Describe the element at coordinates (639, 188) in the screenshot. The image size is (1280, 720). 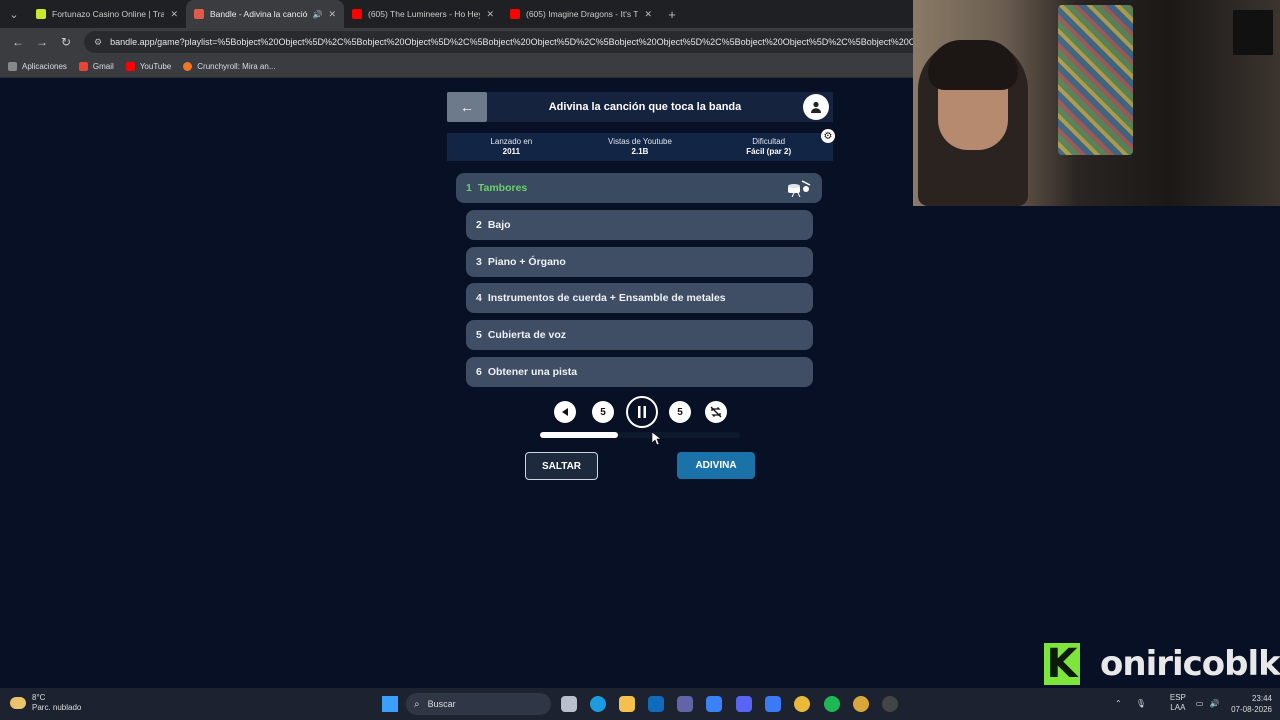
I see `stem-item-drums: 1 Tambores` at that location.